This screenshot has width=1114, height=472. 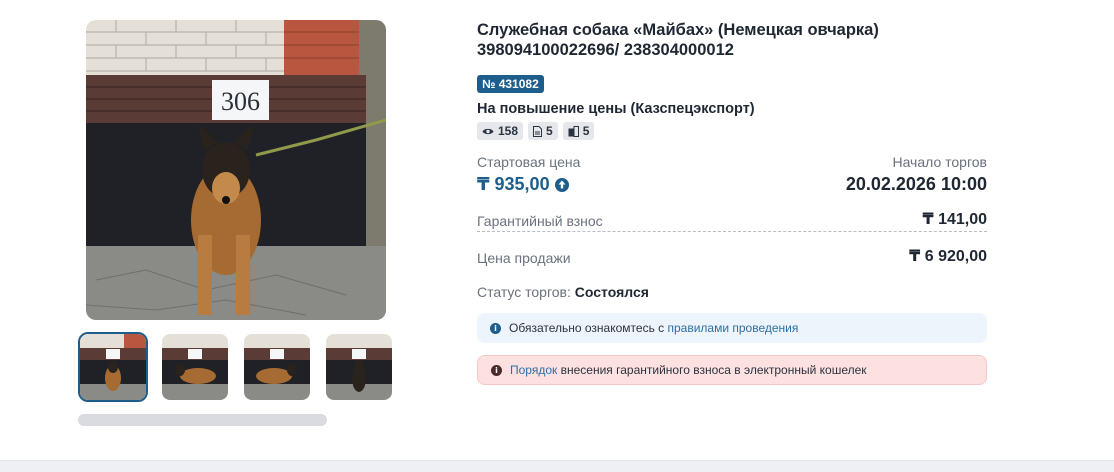 I want to click on auction-status: Статус торгов: Состоялся, so click(x=732, y=292).